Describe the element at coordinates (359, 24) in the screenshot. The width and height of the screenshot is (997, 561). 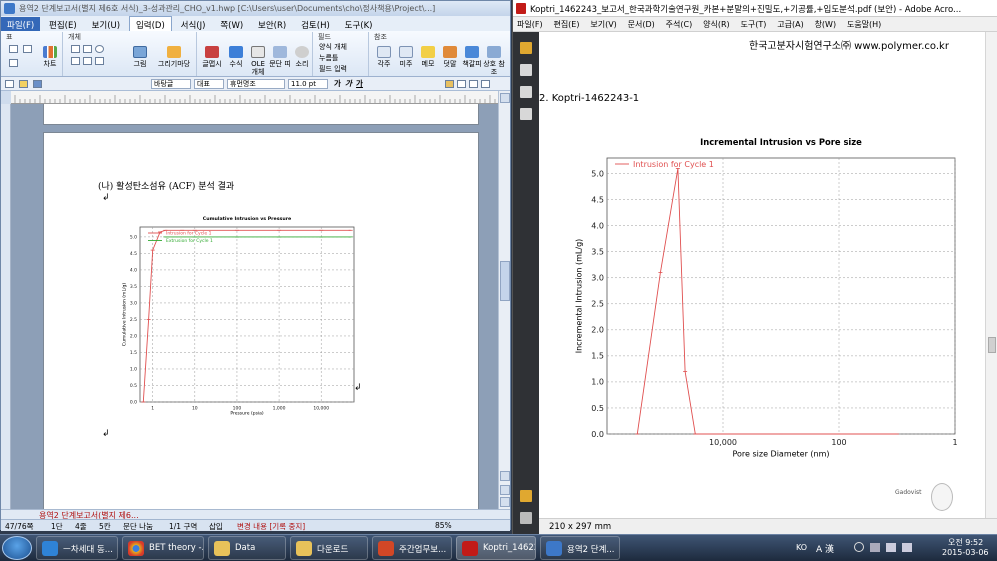
I see `menu-tools: 도구(K)` at that location.